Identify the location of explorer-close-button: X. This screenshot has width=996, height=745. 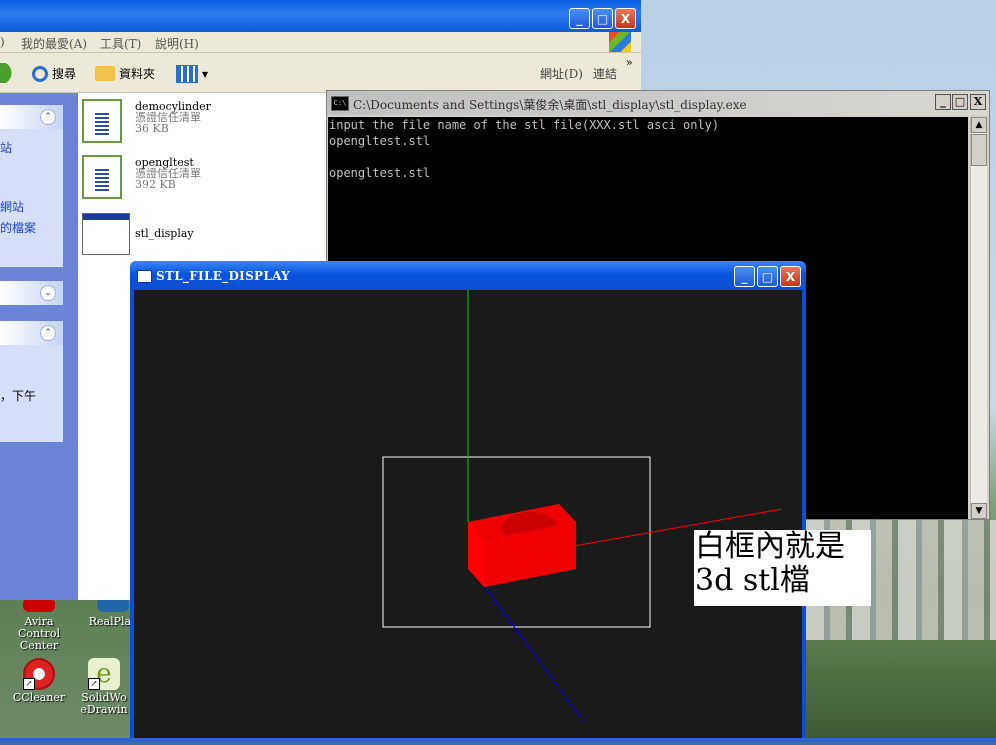
(625, 18).